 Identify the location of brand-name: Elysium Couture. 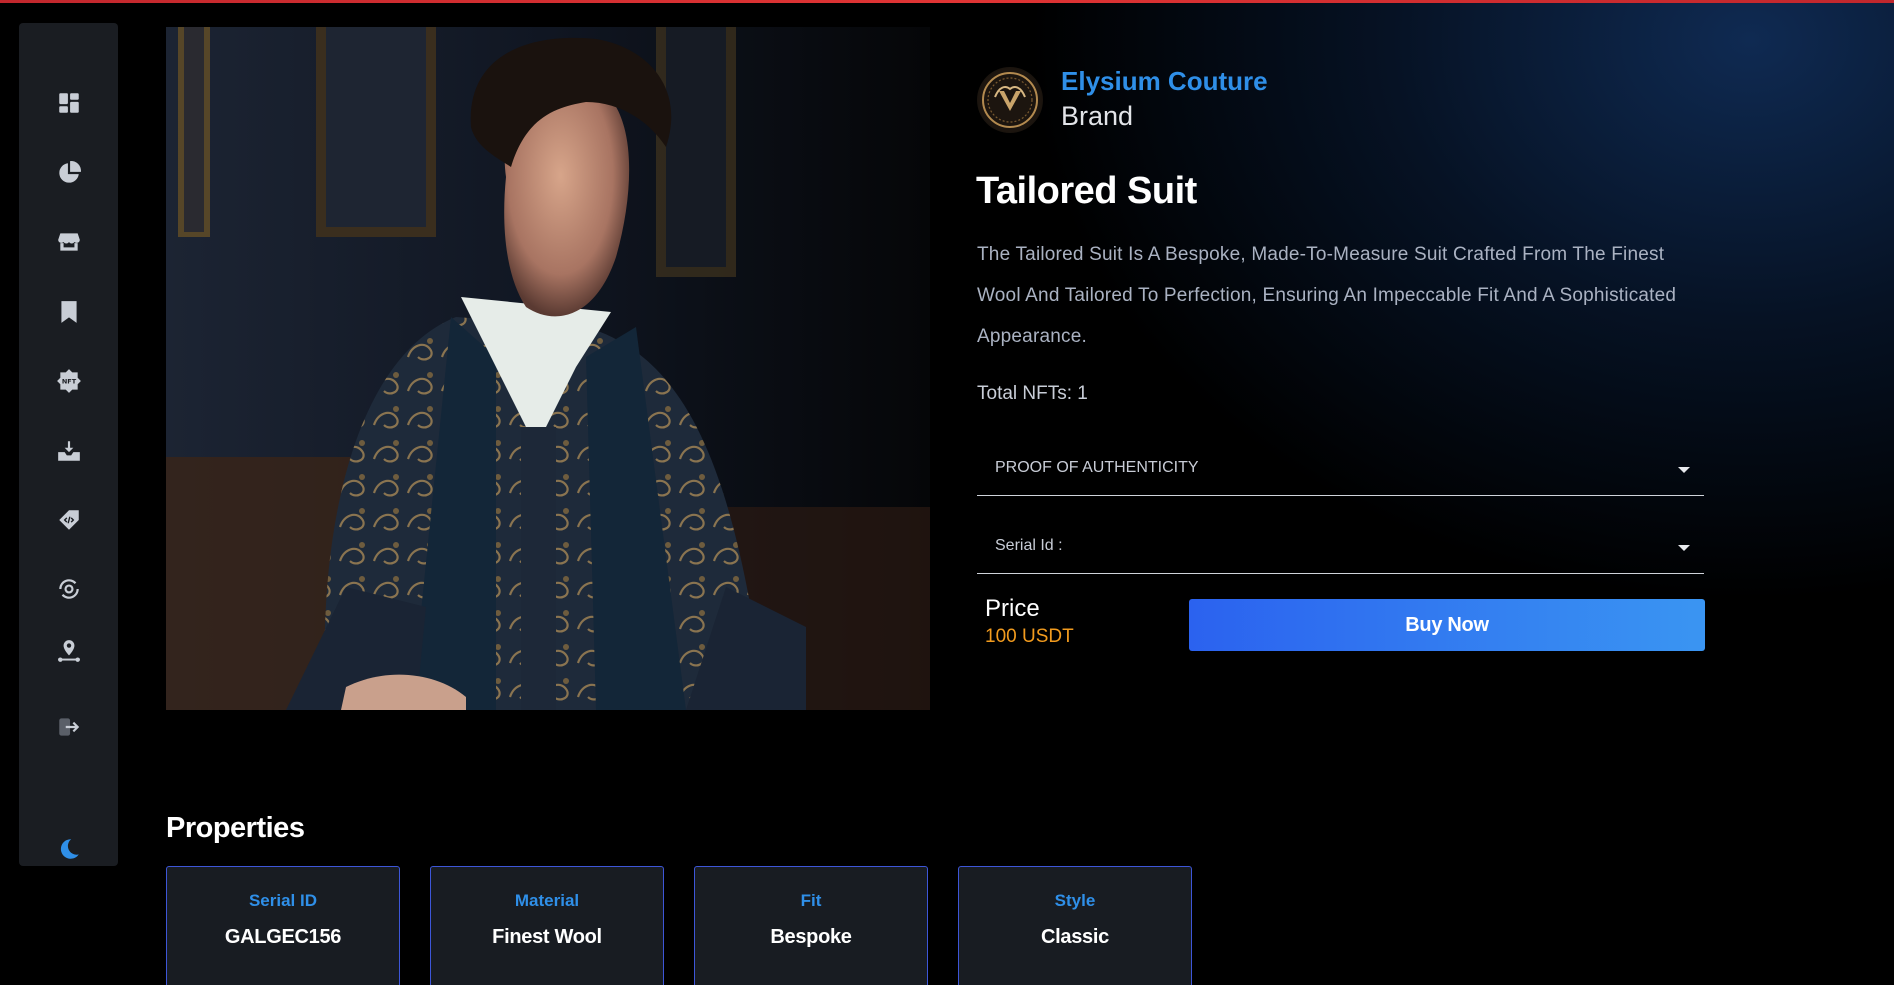
(1164, 81).